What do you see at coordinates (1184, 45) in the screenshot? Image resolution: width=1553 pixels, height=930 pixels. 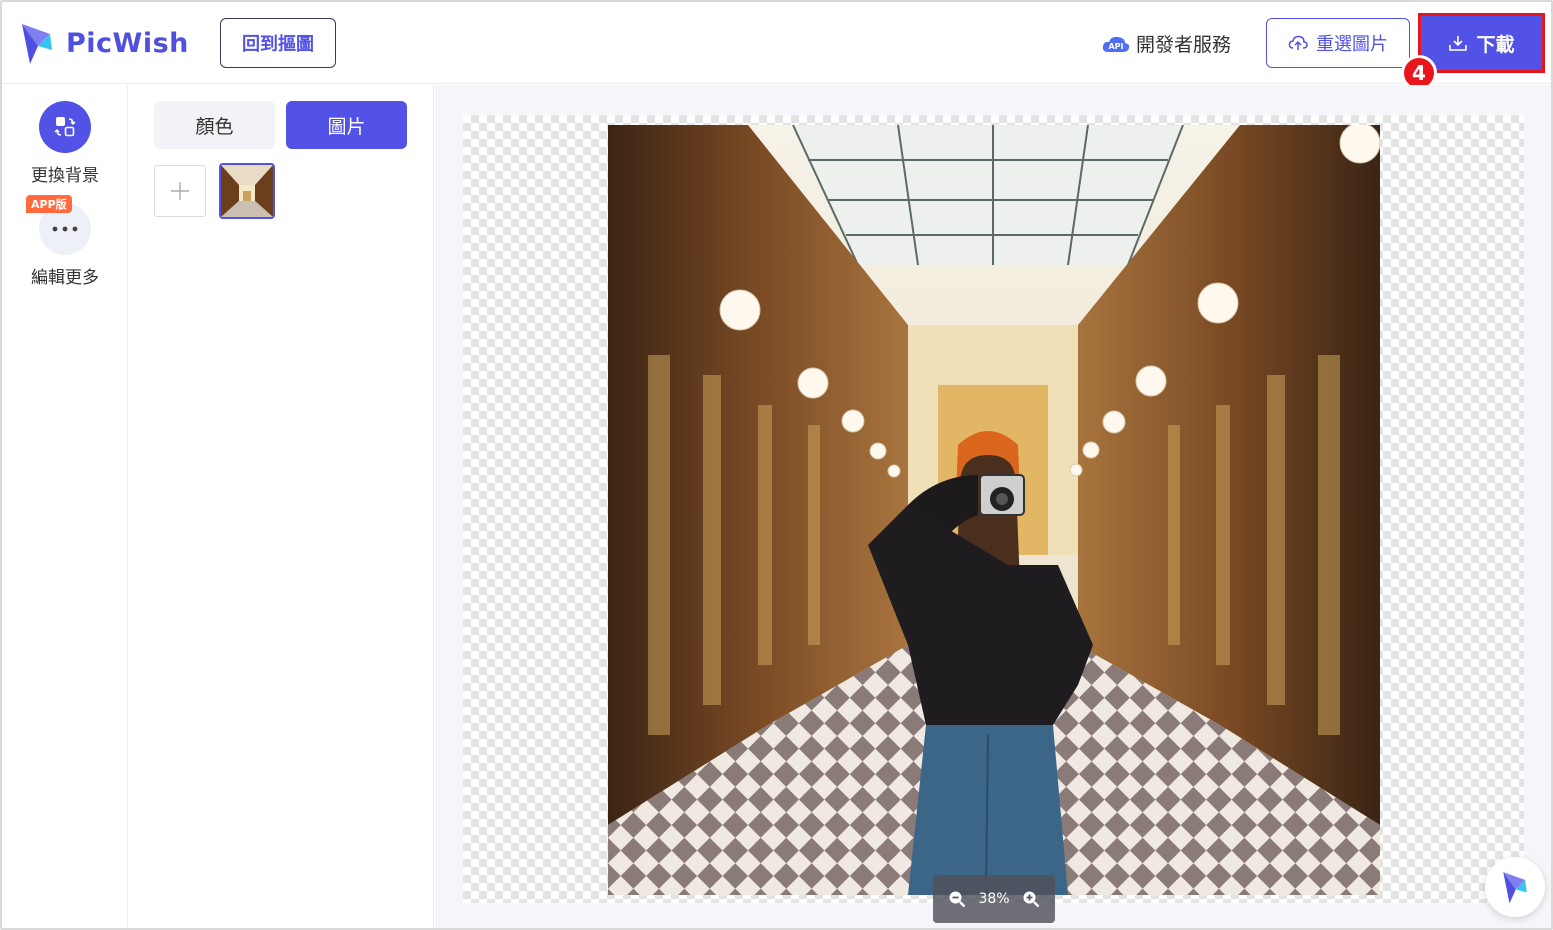 I see `developer-services-label: 開發者服務` at bounding box center [1184, 45].